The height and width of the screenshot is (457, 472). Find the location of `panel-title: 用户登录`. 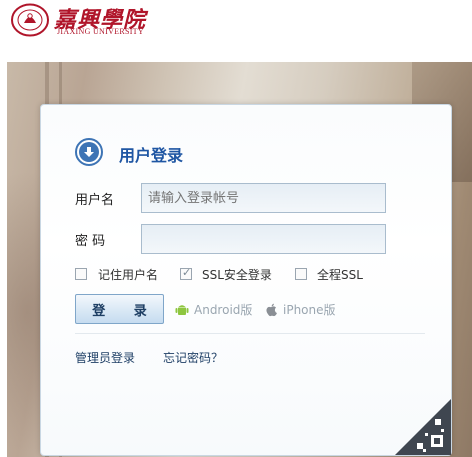

panel-title: 用户登录 is located at coordinates (151, 155).